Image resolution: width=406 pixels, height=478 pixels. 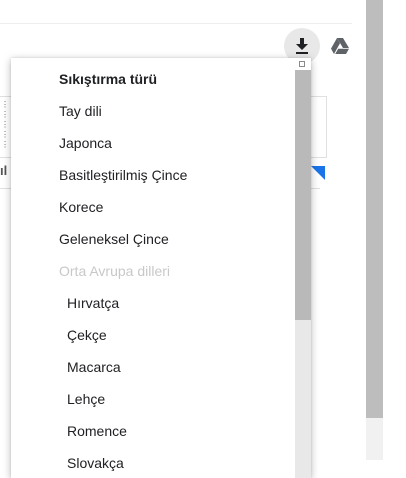 I want to click on google-drive-icon, so click(x=340, y=46).